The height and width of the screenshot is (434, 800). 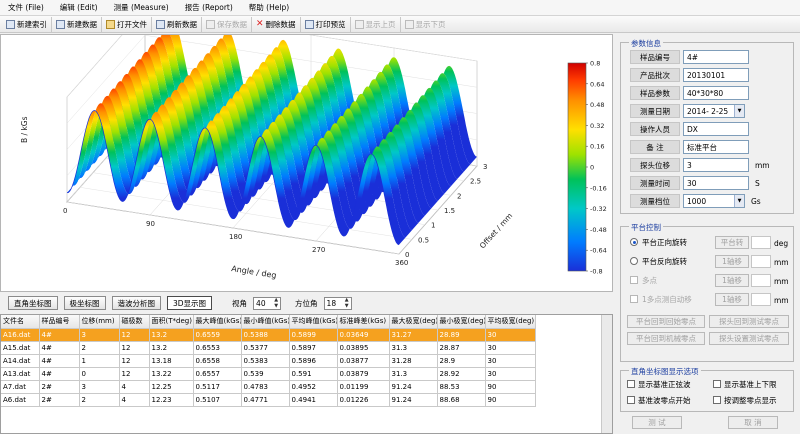 I want to click on table-cell: 13.2, so click(x=171, y=348).